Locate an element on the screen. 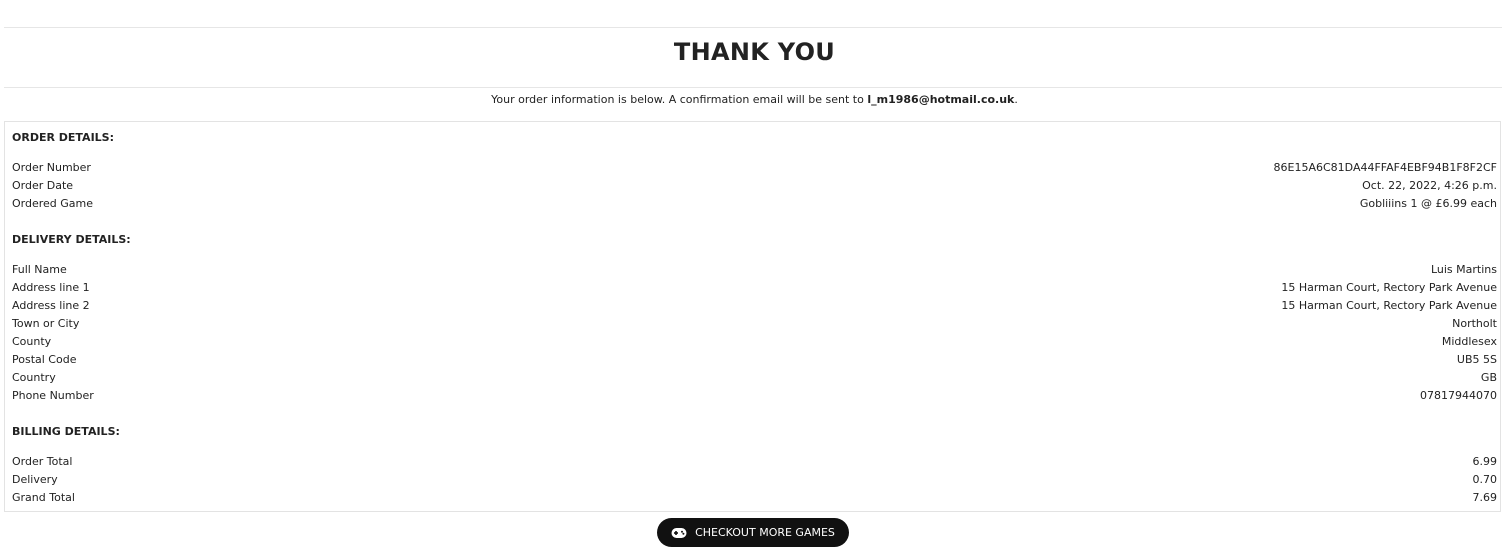  row-label: Phone Number is located at coordinates (53, 395).